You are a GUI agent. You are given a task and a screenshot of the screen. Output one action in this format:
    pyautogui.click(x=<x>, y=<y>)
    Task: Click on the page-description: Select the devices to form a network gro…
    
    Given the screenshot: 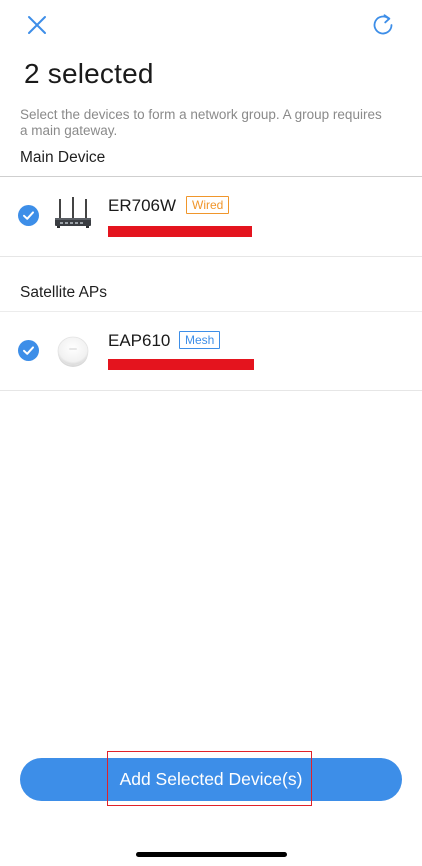 What is the action you would take?
    pyautogui.click(x=201, y=122)
    